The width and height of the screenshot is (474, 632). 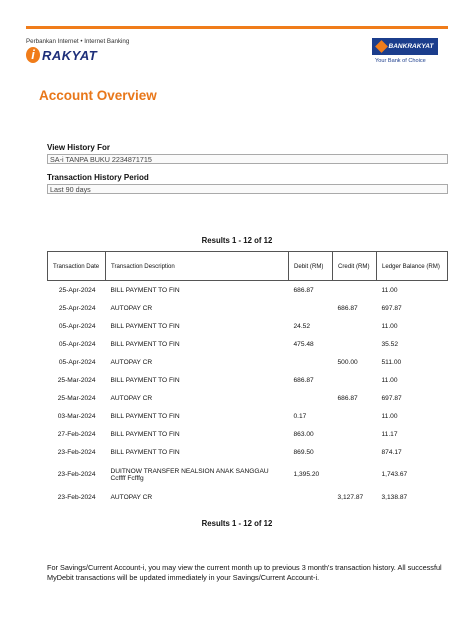 I want to click on cell-debit: 475.48, so click(x=303, y=344).